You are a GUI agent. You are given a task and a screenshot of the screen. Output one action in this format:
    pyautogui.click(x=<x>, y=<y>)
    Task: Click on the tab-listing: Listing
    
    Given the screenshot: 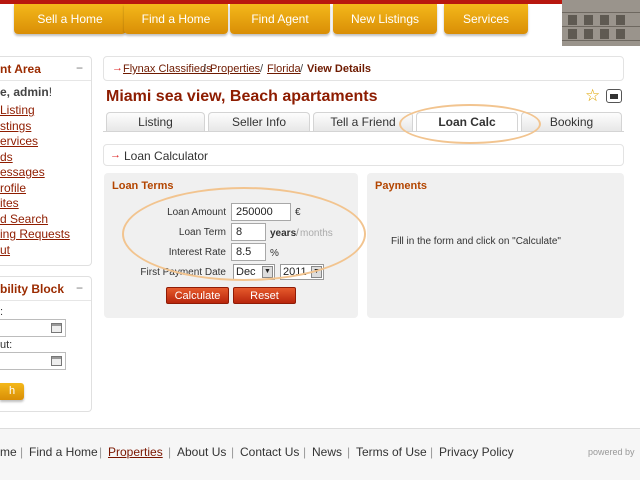 What is the action you would take?
    pyautogui.click(x=155, y=122)
    